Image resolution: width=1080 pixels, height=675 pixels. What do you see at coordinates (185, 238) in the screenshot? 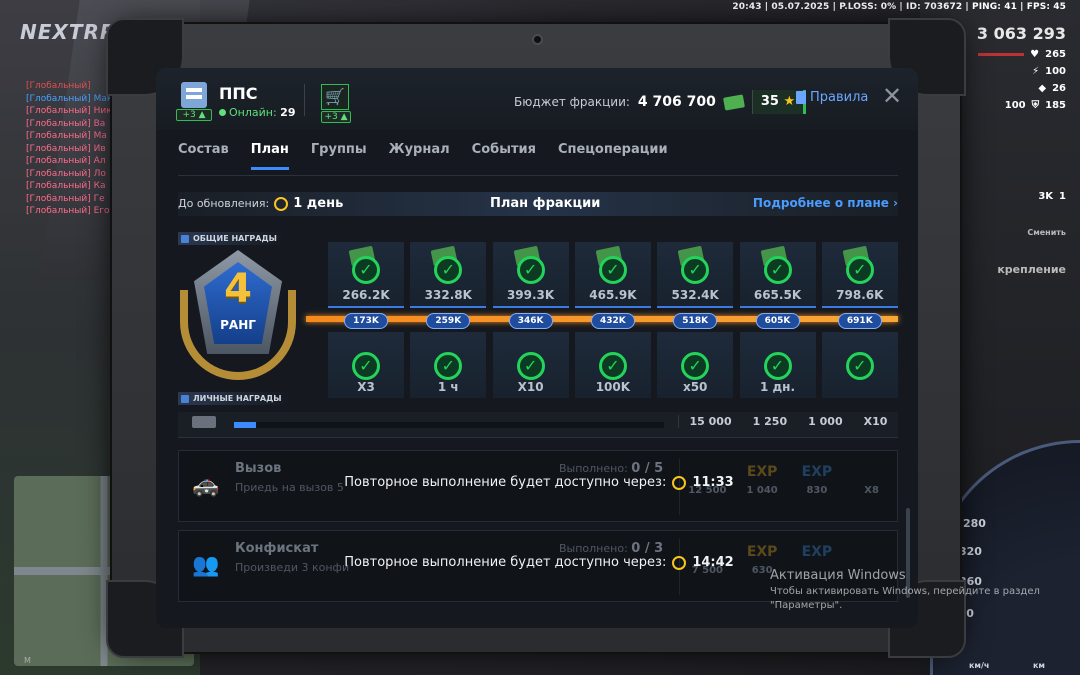
I see `gift-icon` at bounding box center [185, 238].